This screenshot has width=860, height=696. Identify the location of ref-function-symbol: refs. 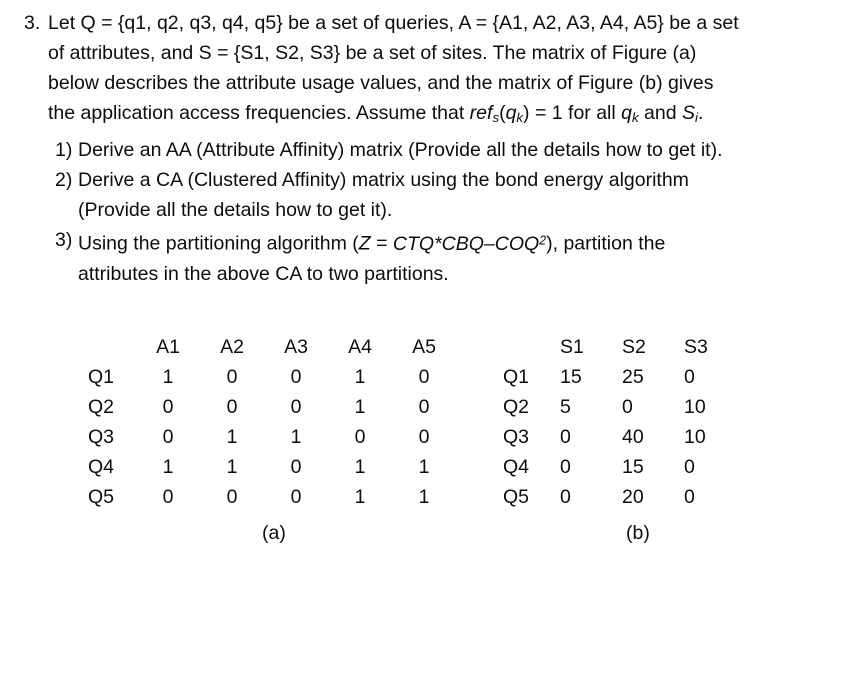
(484, 113).